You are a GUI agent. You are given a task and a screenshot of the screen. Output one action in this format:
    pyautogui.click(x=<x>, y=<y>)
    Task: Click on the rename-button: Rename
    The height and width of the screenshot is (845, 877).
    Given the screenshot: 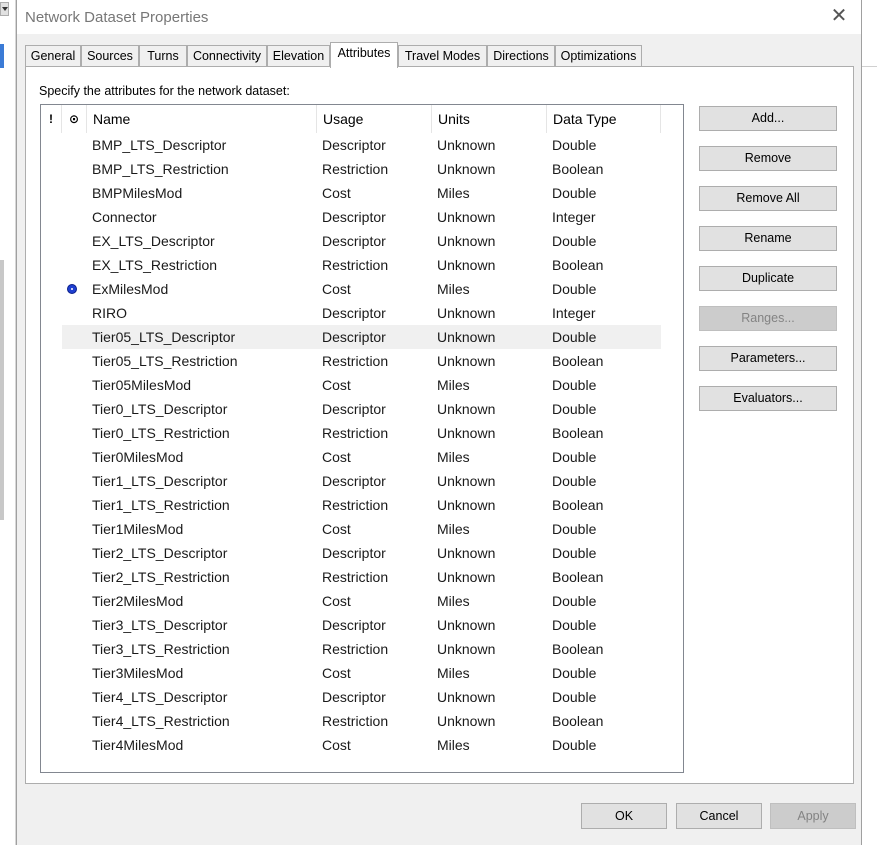 What is the action you would take?
    pyautogui.click(x=768, y=238)
    